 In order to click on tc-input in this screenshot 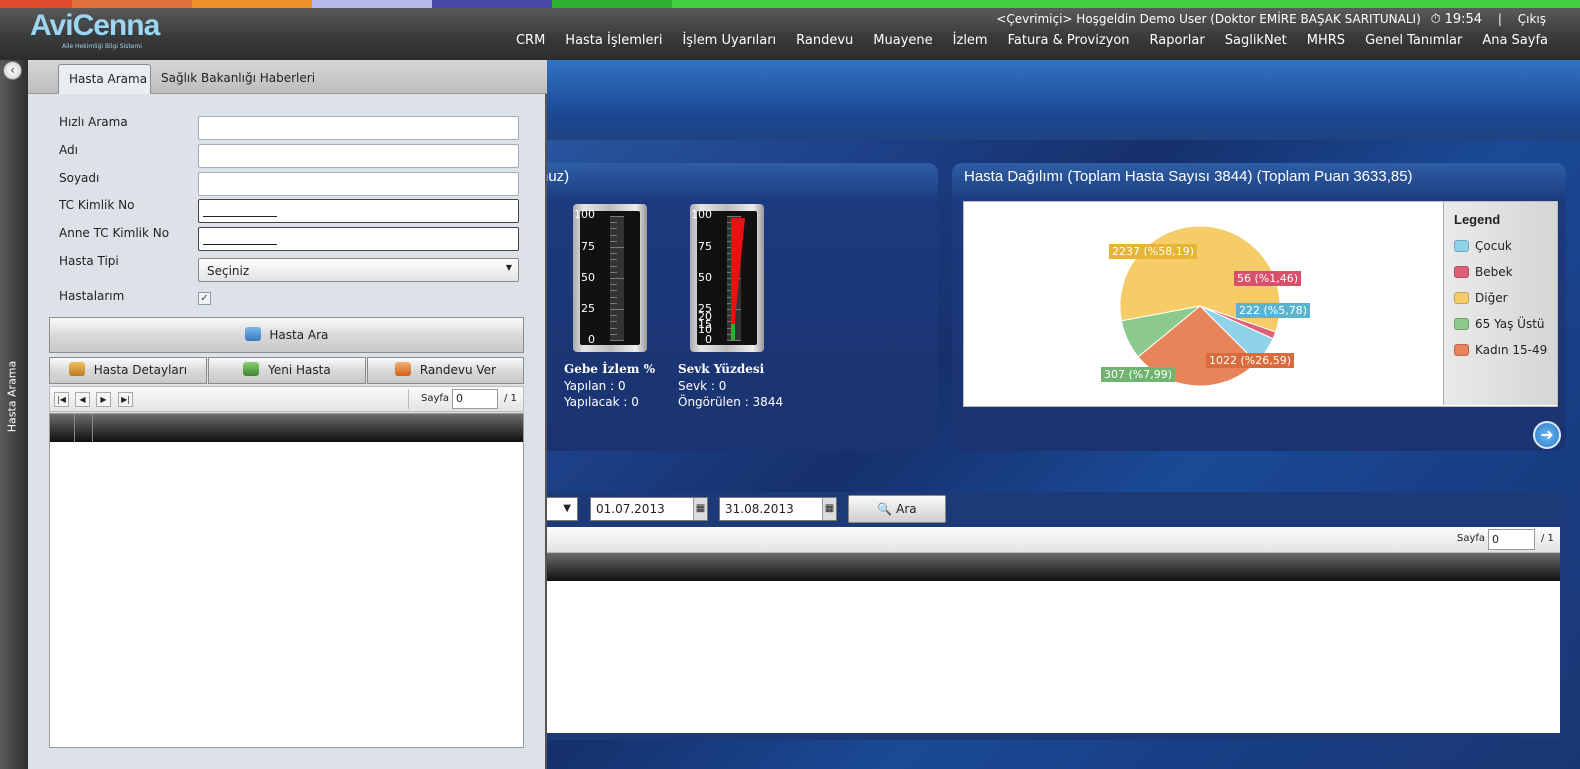, I will do `click(358, 211)`.